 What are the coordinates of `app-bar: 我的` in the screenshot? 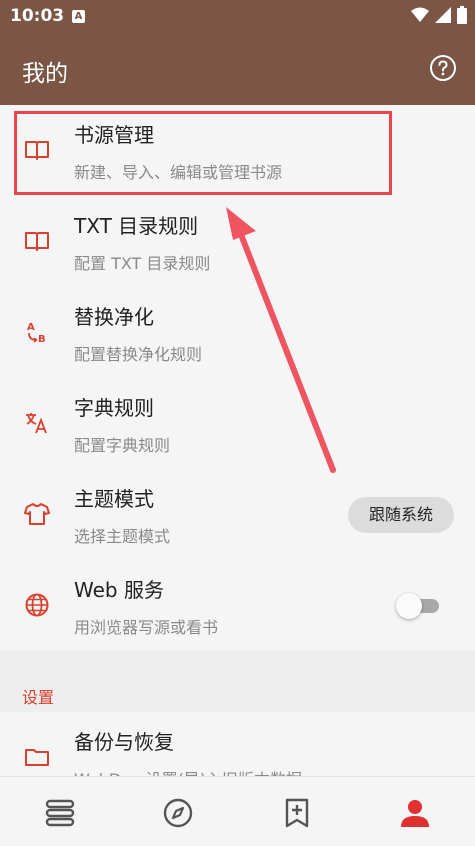 It's located at (237, 69).